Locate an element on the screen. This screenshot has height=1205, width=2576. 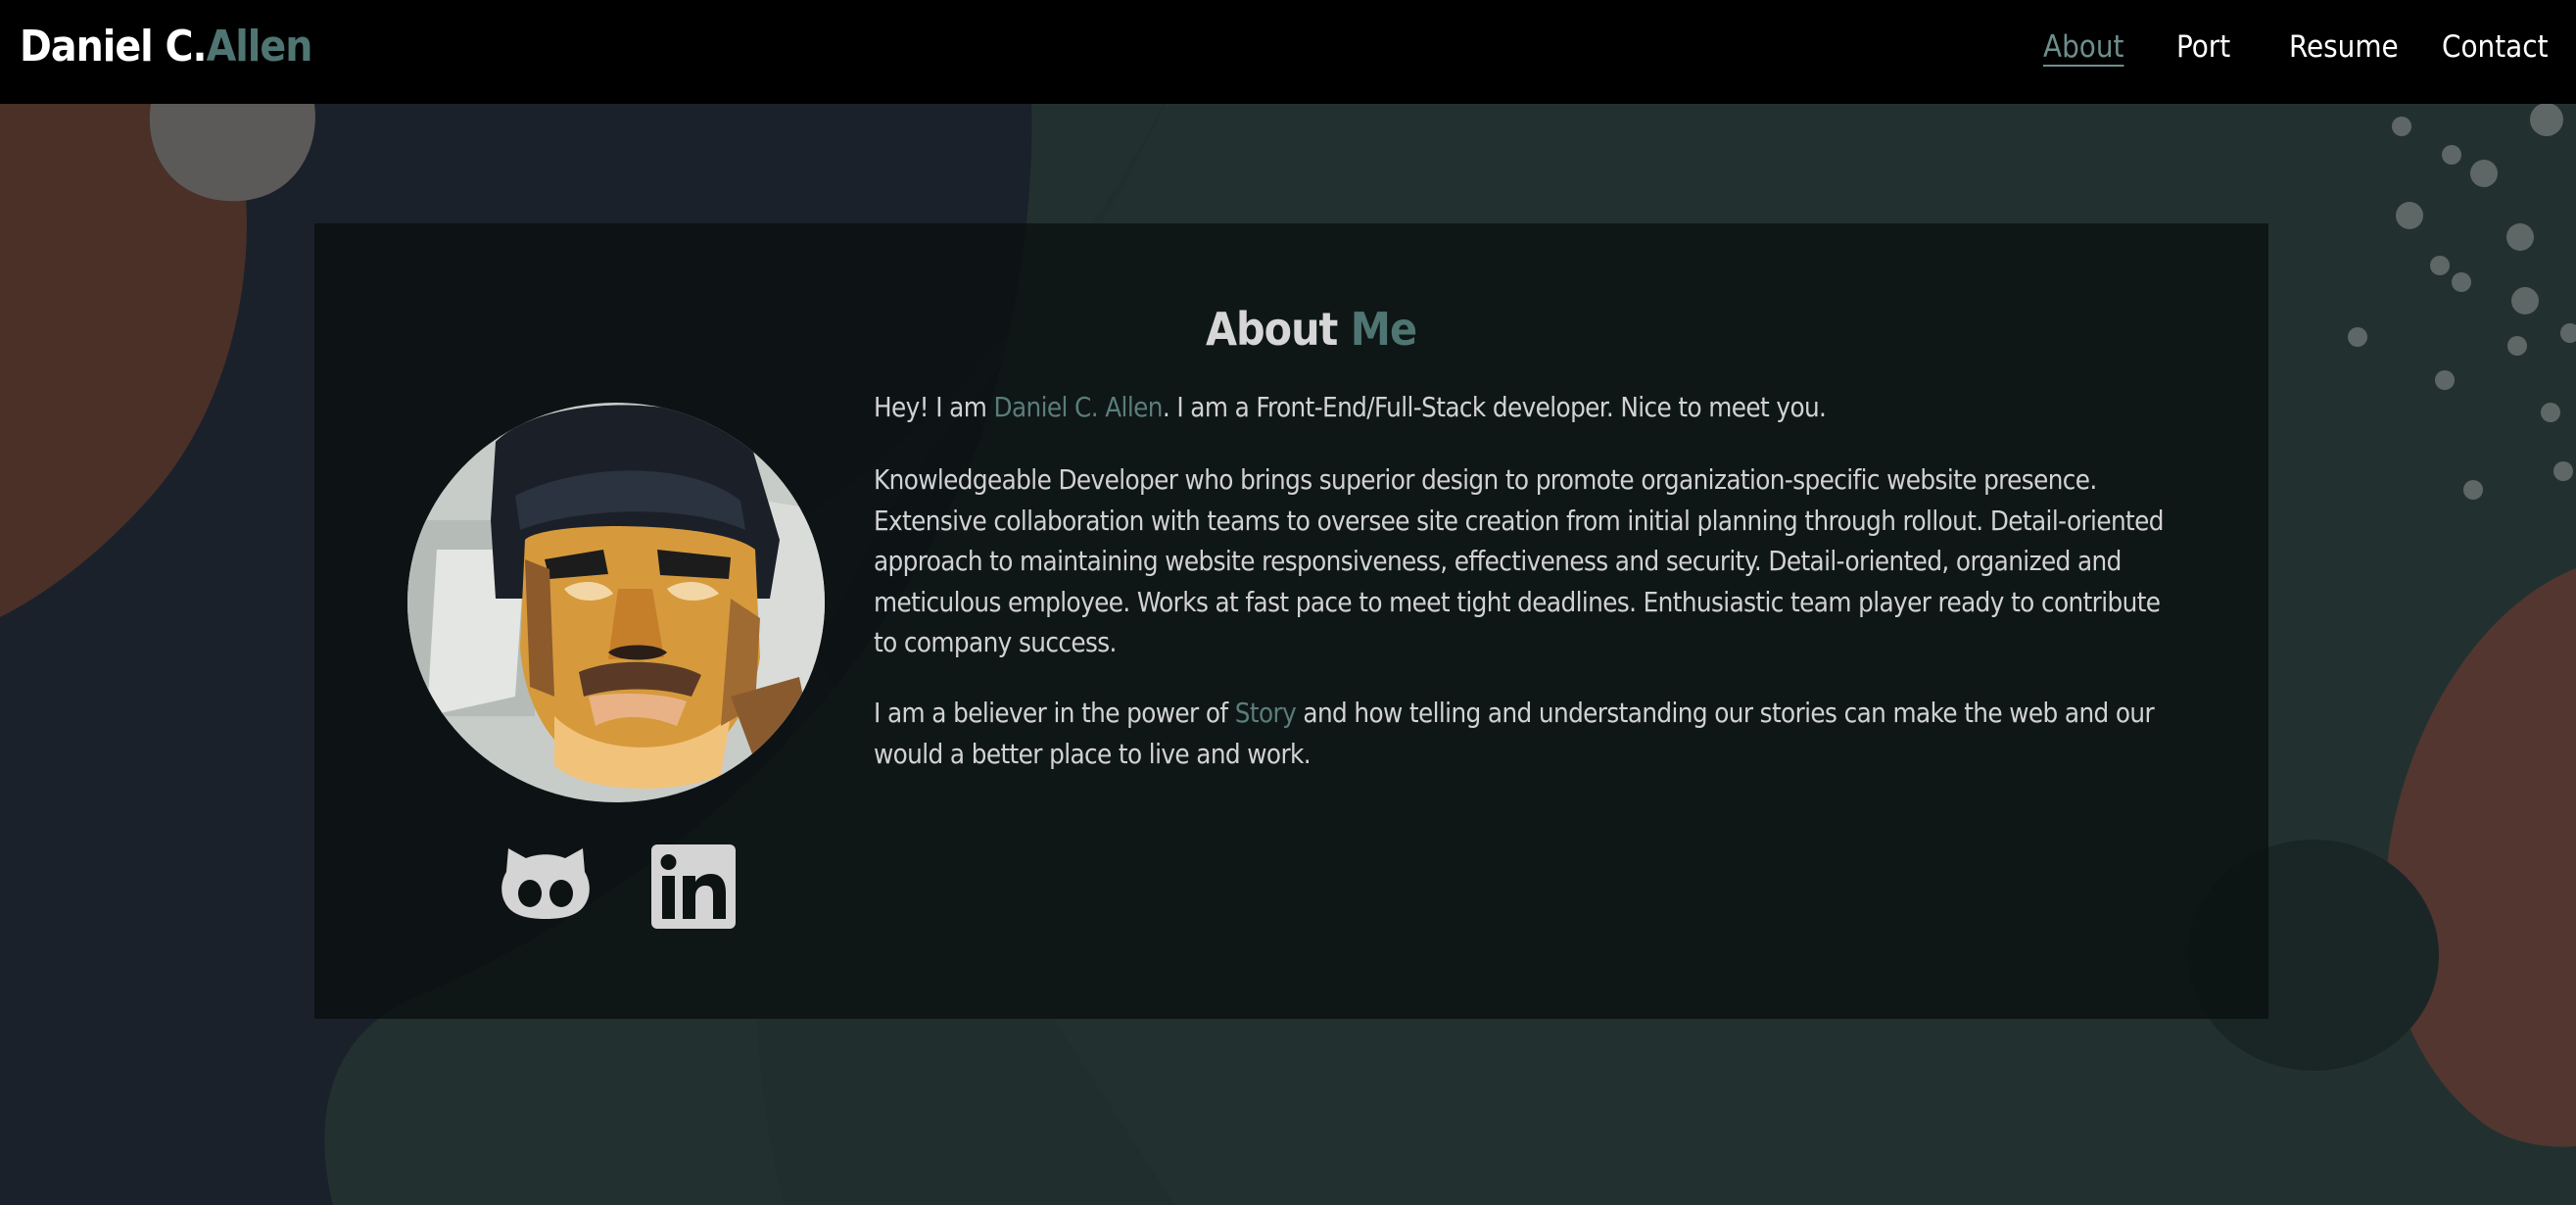
top-navbar: Daniel C.Allen About Port Resume Contact is located at coordinates (1288, 52).